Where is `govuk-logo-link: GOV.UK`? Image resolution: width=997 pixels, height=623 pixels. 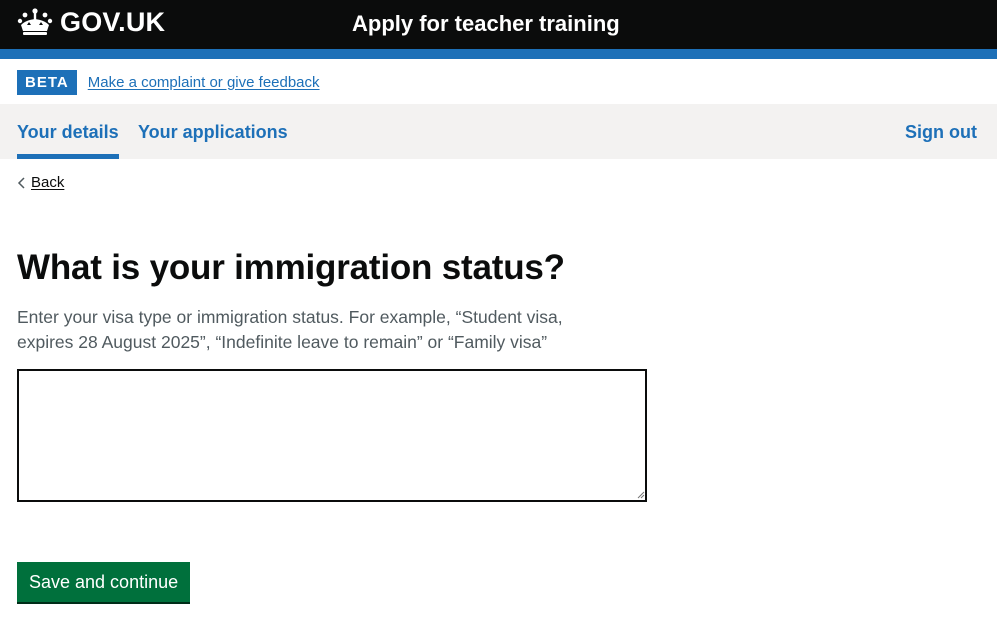 govuk-logo-link: GOV.UK is located at coordinates (91, 22).